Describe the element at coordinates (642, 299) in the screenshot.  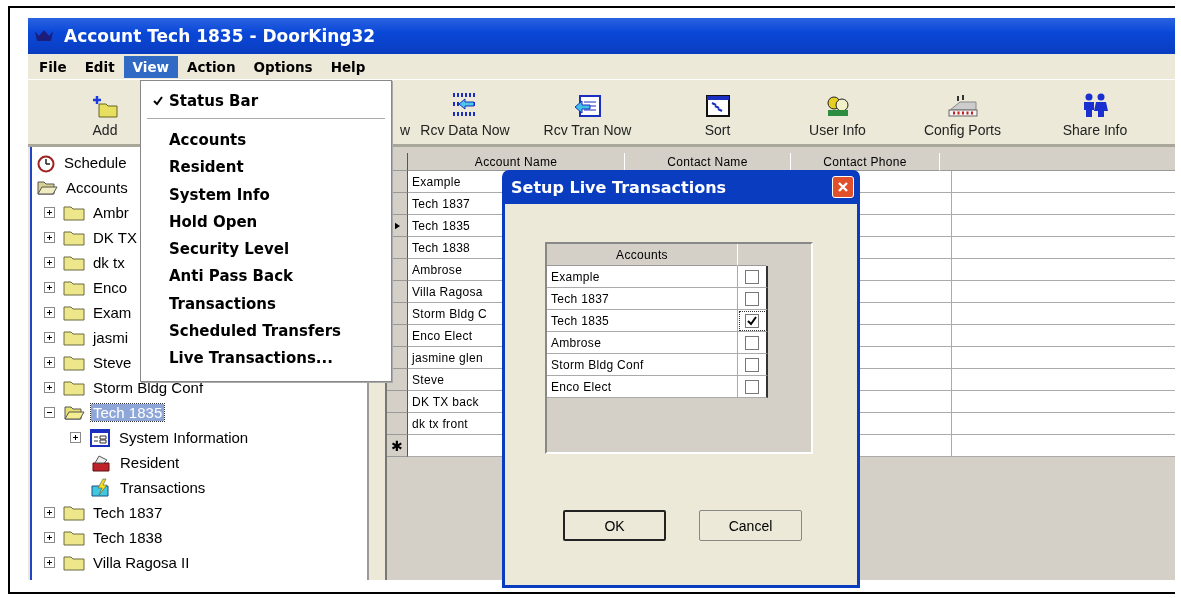
I see `table-cell: Tech 1837` at that location.